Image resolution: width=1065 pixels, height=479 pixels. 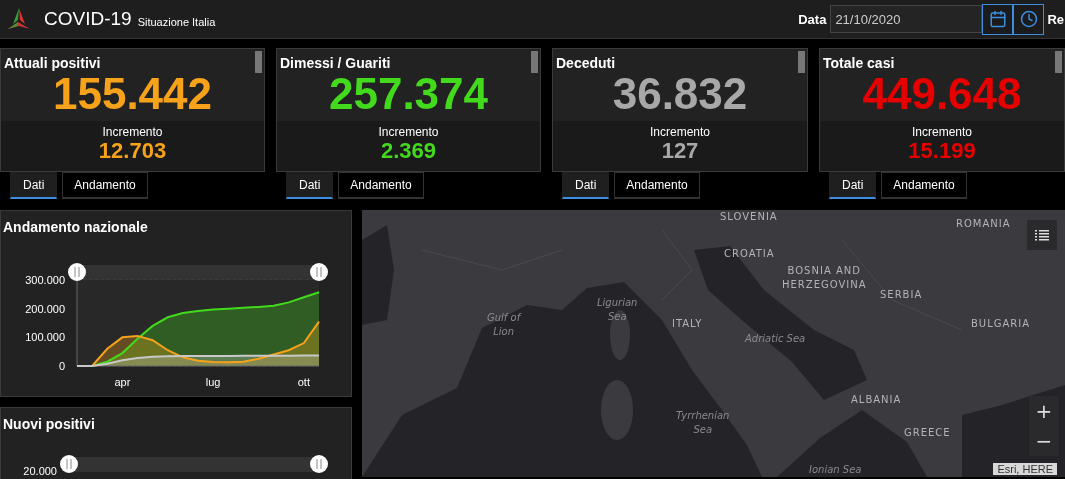 What do you see at coordinates (906, 19) in the screenshot?
I see `date-field: 21/10/2020` at bounding box center [906, 19].